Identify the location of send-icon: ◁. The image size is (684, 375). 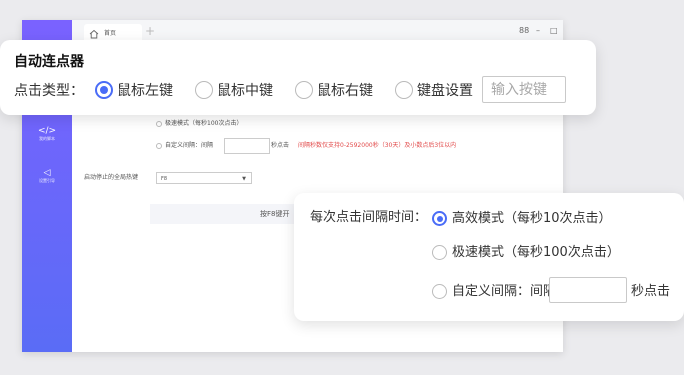
(47, 173).